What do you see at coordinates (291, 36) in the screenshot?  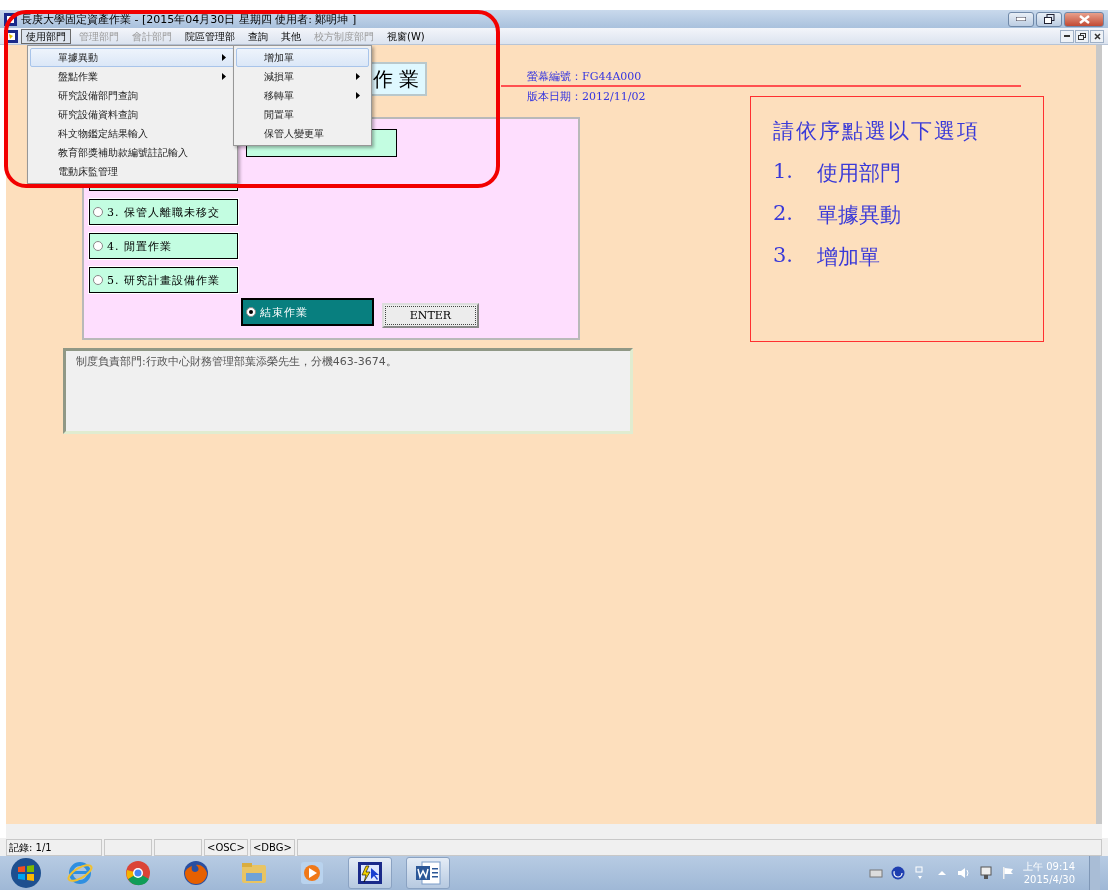 I see `menu-item: 其他` at bounding box center [291, 36].